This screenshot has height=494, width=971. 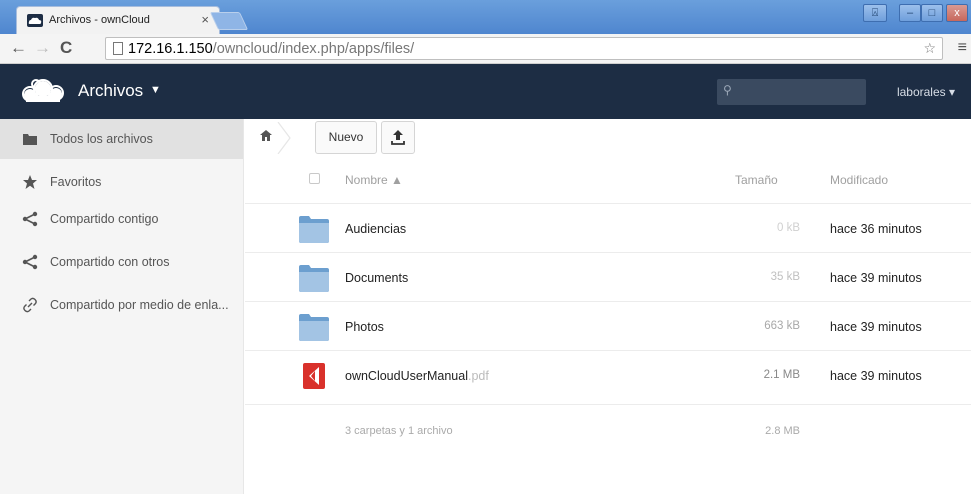 I want to click on link-icon, so click(x=30, y=305).